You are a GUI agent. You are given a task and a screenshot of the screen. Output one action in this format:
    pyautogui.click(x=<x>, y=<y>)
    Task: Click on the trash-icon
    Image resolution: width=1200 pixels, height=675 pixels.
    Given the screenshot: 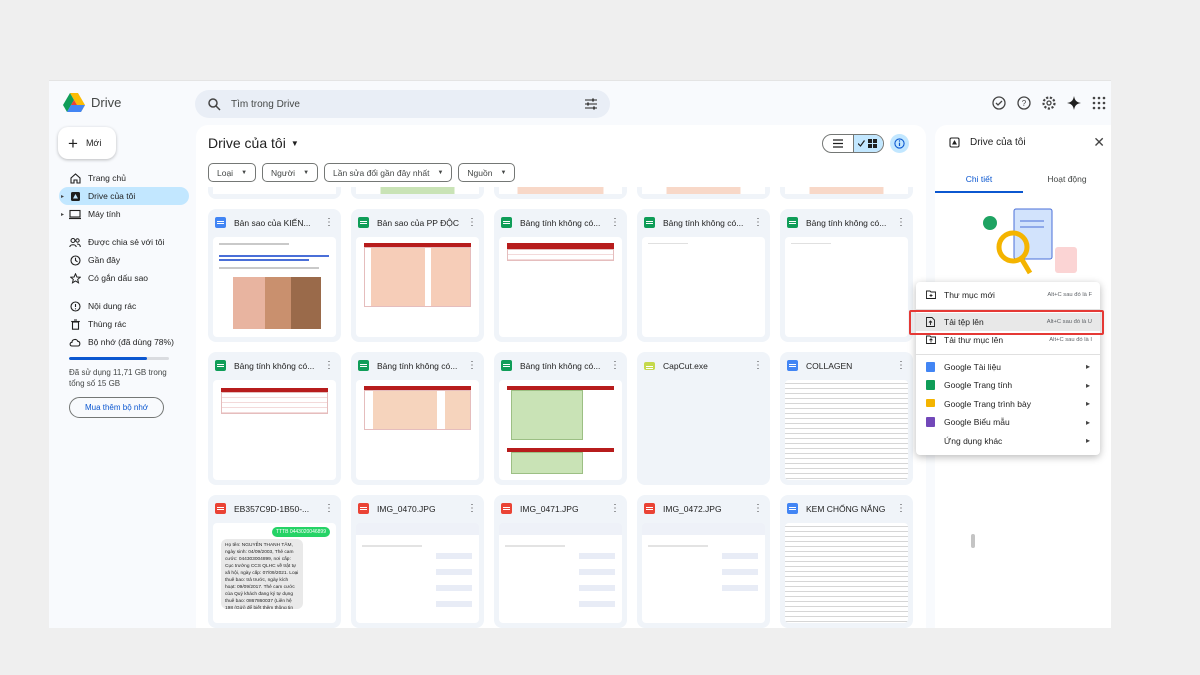 What is the action you would take?
    pyautogui.click(x=75, y=324)
    